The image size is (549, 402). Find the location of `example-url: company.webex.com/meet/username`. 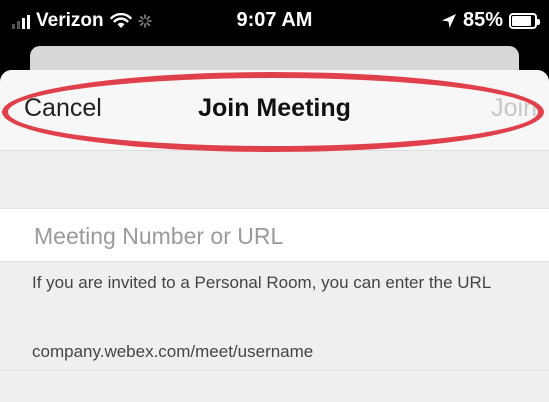

example-url: company.webex.com/meet/username is located at coordinates (173, 351).